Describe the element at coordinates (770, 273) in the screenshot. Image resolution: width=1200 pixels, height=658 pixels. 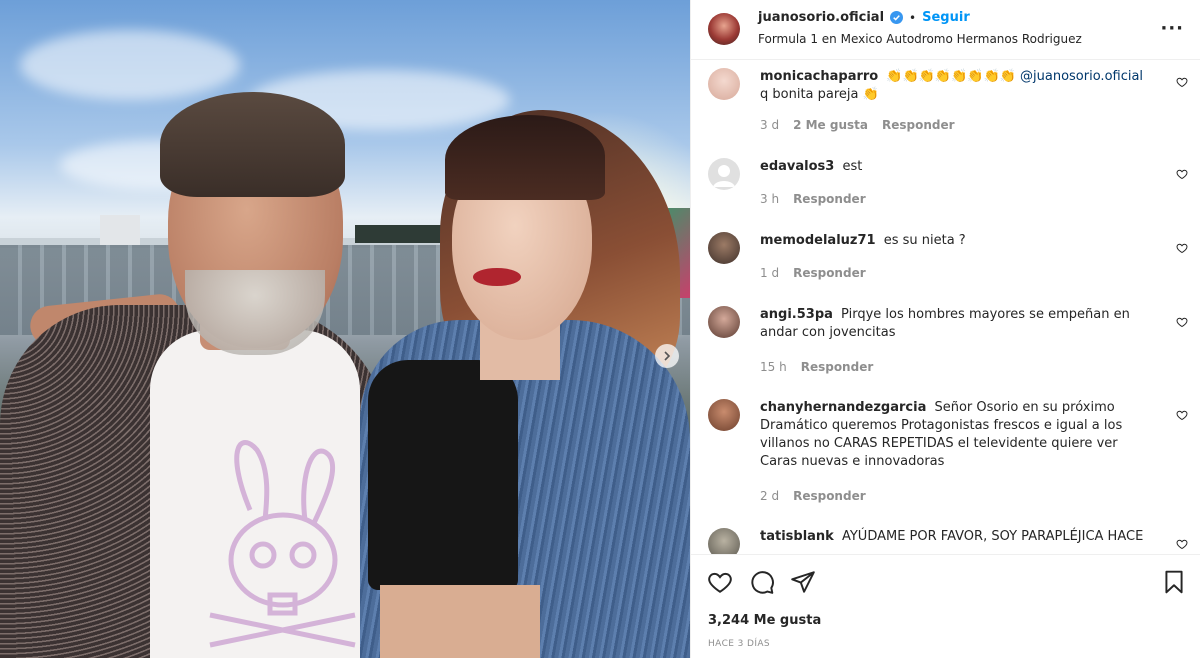
I see `comment-time: 1 d` at that location.